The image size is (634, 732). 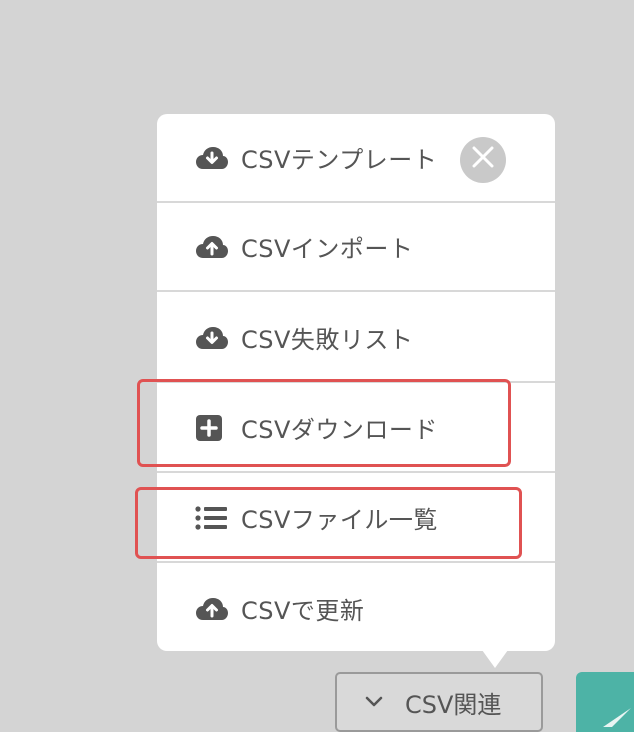 I want to click on menu-item-label: CSV失敗リスト, so click(x=327, y=340).